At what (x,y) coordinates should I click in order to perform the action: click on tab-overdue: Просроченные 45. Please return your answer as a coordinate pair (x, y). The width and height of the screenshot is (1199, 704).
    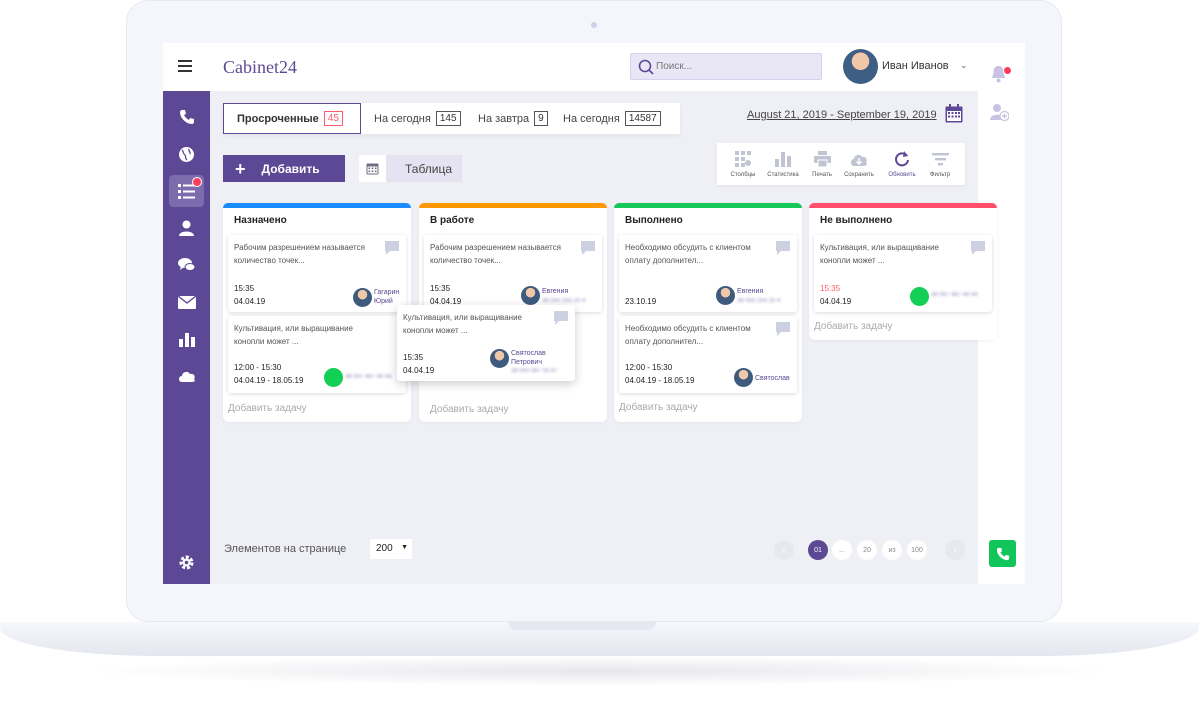
    Looking at the image, I should click on (292, 118).